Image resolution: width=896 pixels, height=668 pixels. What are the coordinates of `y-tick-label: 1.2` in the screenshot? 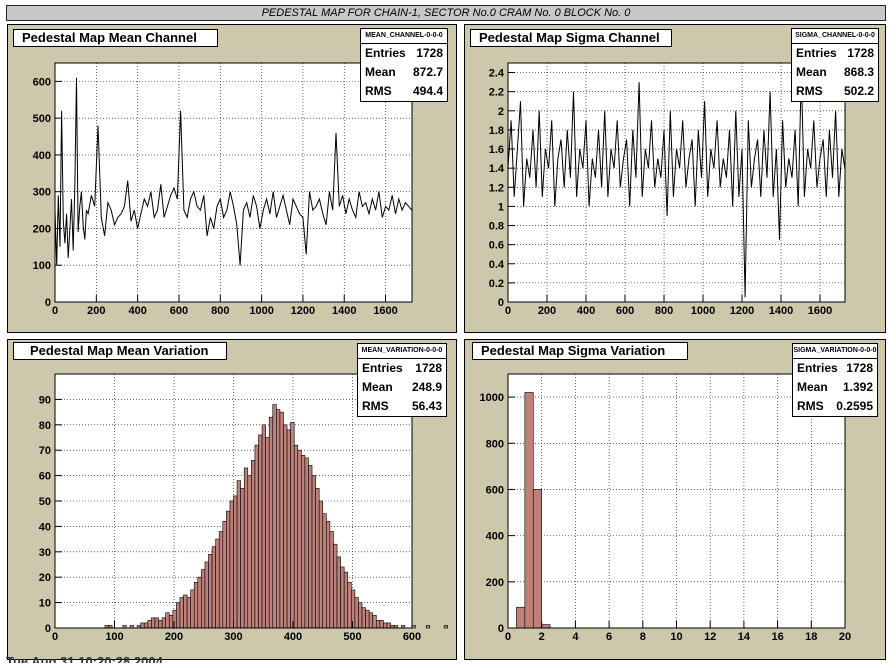 It's located at (496, 188).